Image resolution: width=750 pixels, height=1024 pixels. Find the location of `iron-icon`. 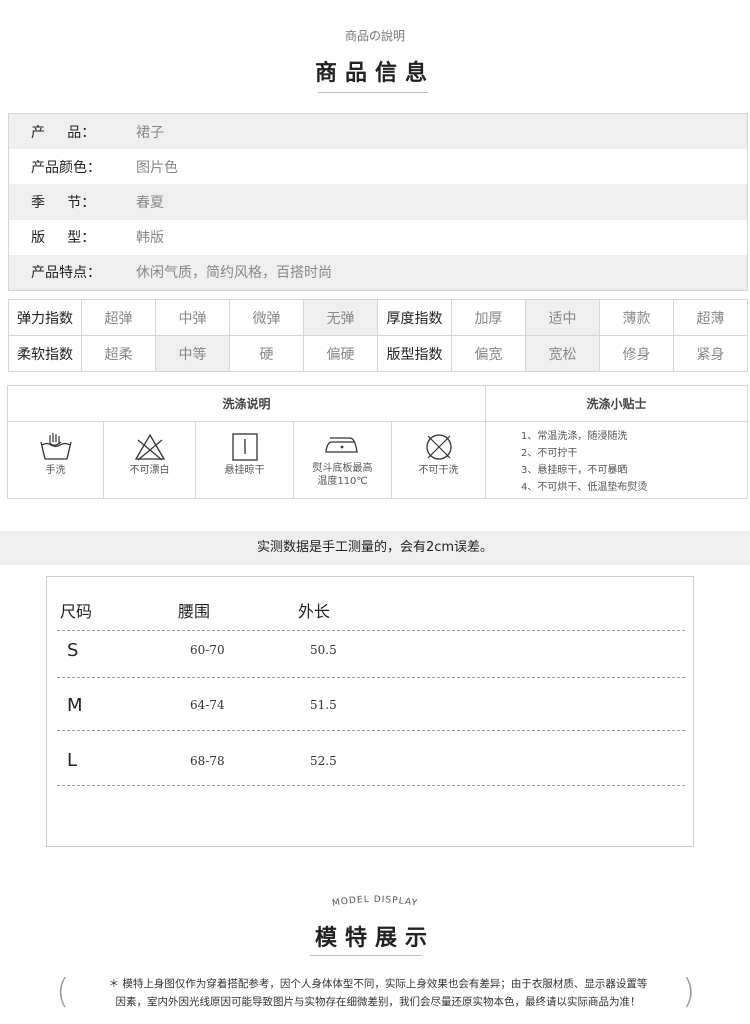

iron-icon is located at coordinates (341, 445).